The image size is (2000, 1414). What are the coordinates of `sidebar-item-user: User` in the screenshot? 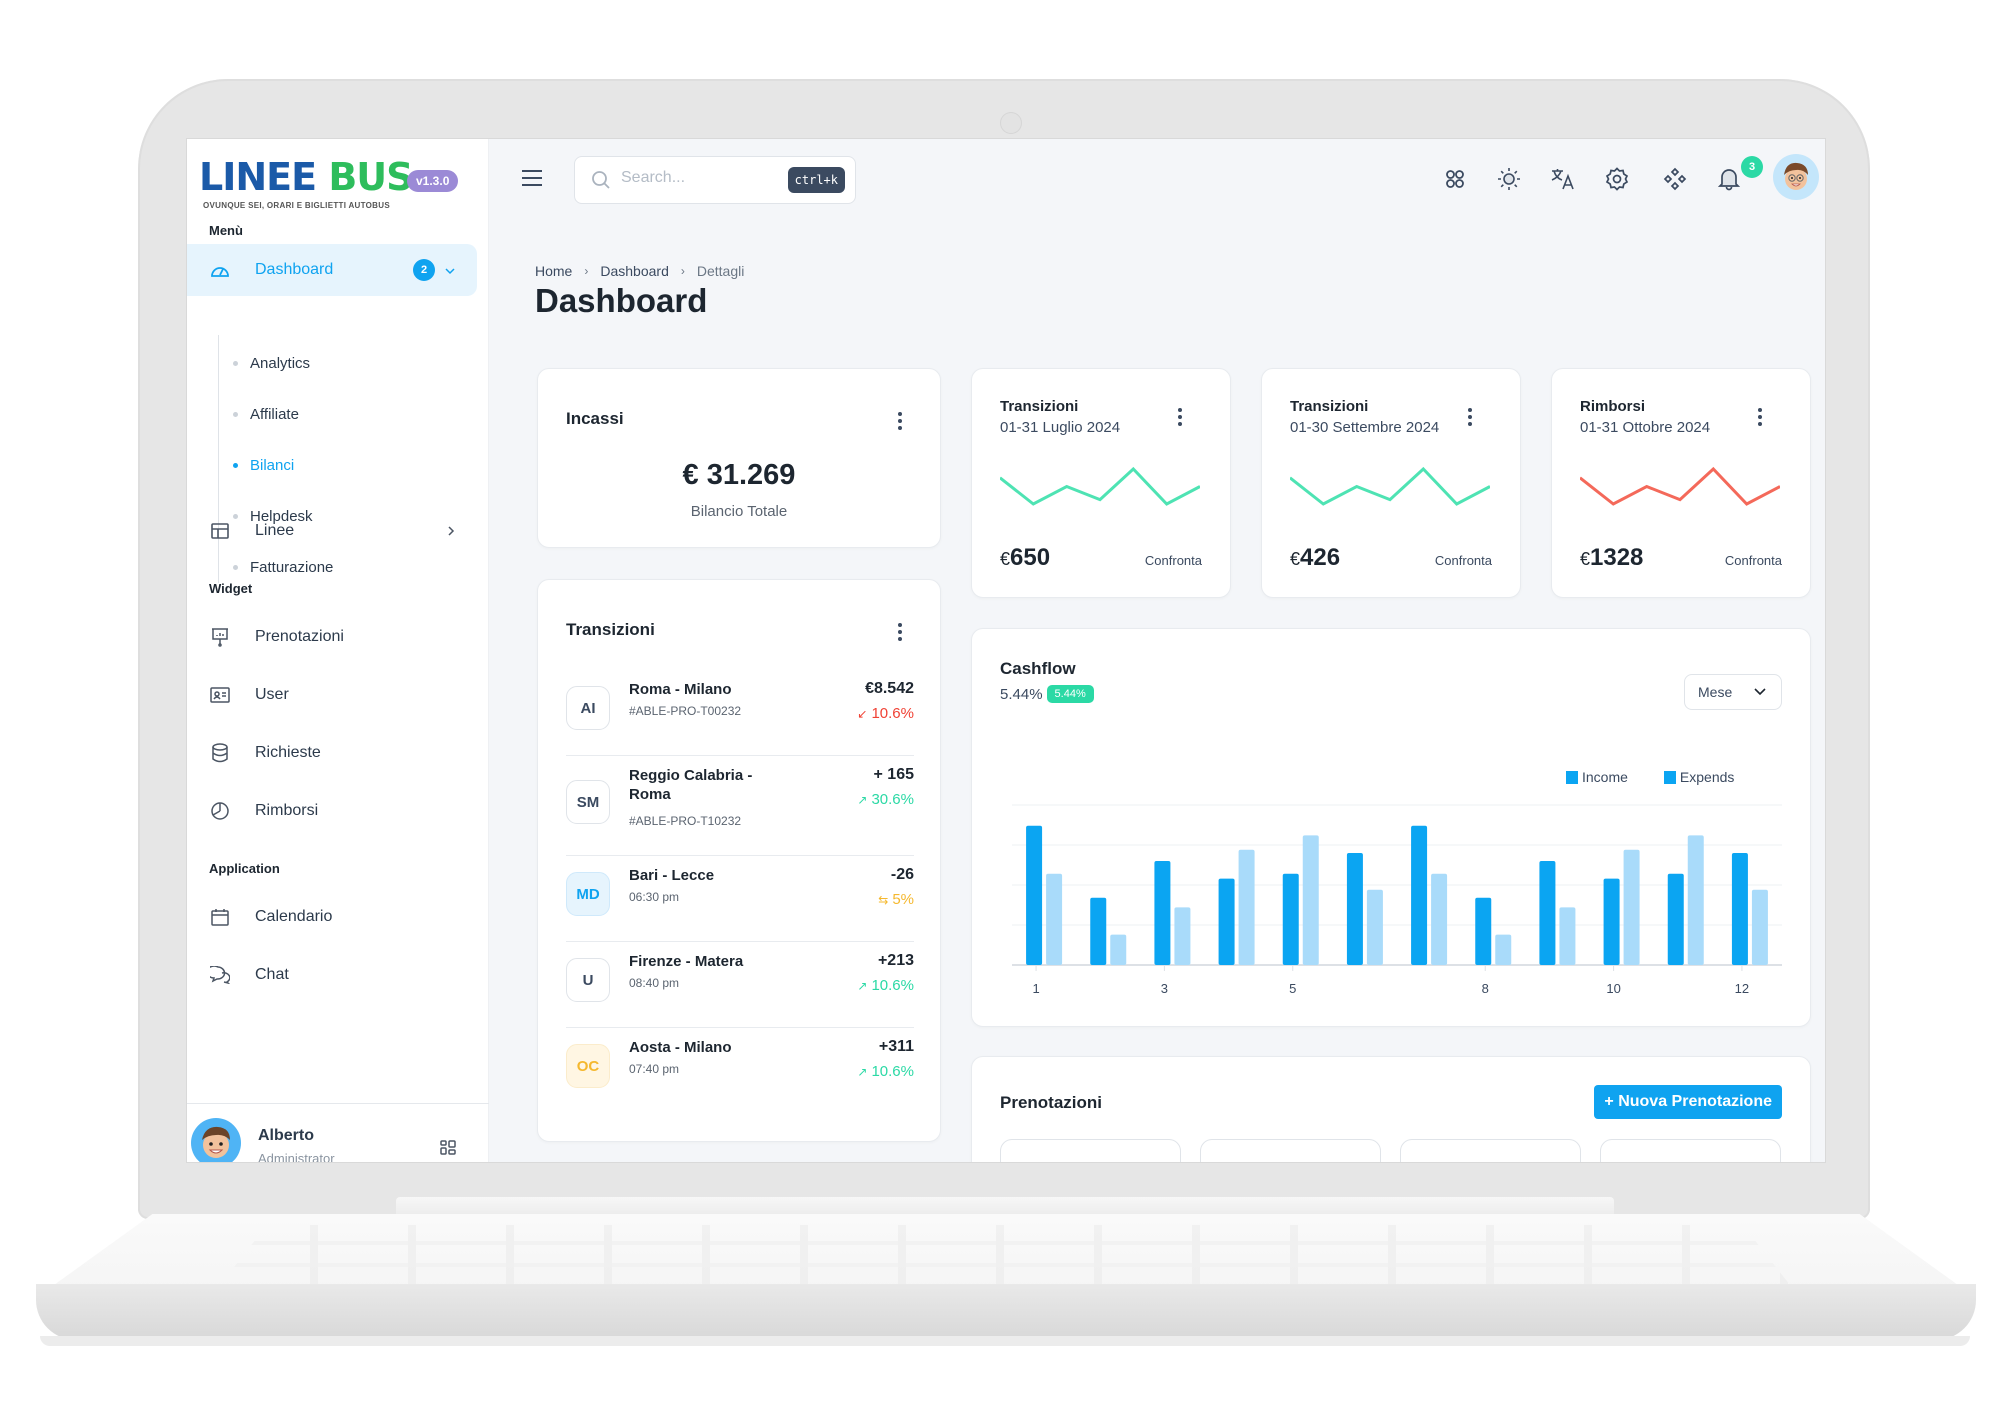 It's located at (332, 695).